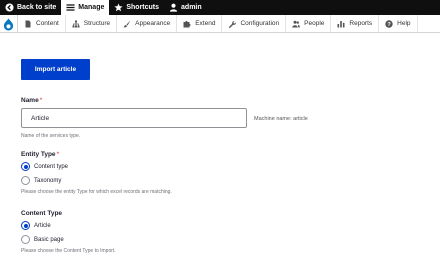 The height and width of the screenshot is (260, 440). Describe the element at coordinates (37, 7) in the screenshot. I see `back-to-site-label: Back to site` at that location.